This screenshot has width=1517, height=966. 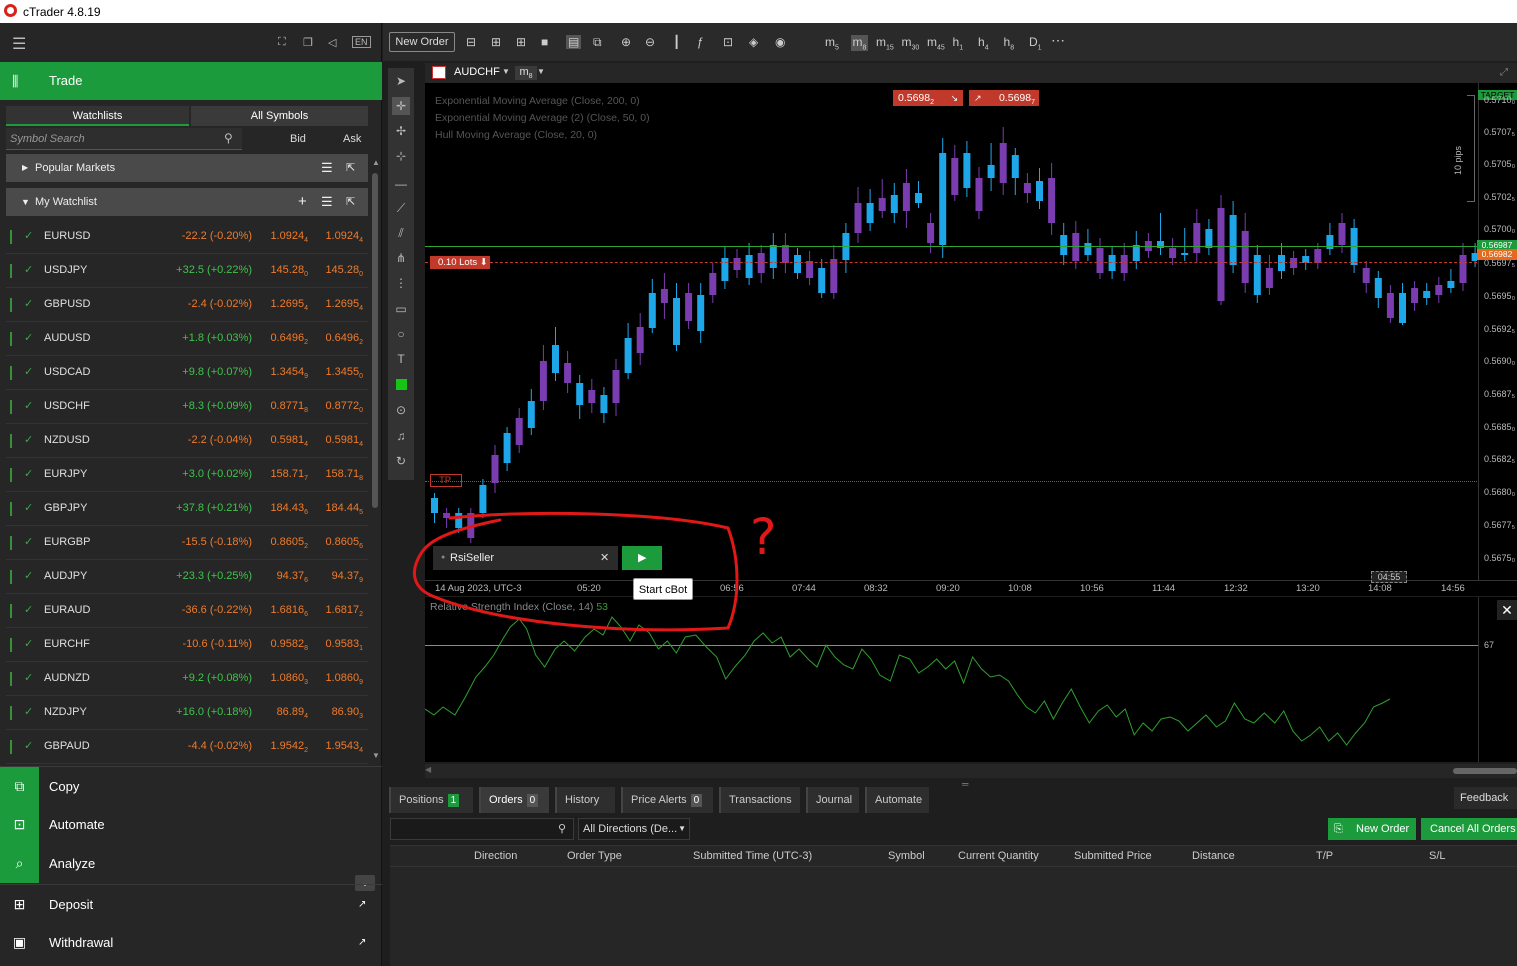 What do you see at coordinates (332, 42) in the screenshot?
I see `sound-icon: ◁` at bounding box center [332, 42].